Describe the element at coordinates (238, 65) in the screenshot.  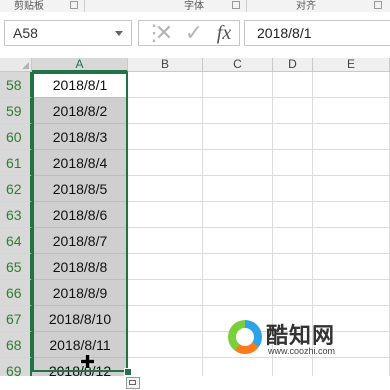
I see `column-header-c: C` at that location.